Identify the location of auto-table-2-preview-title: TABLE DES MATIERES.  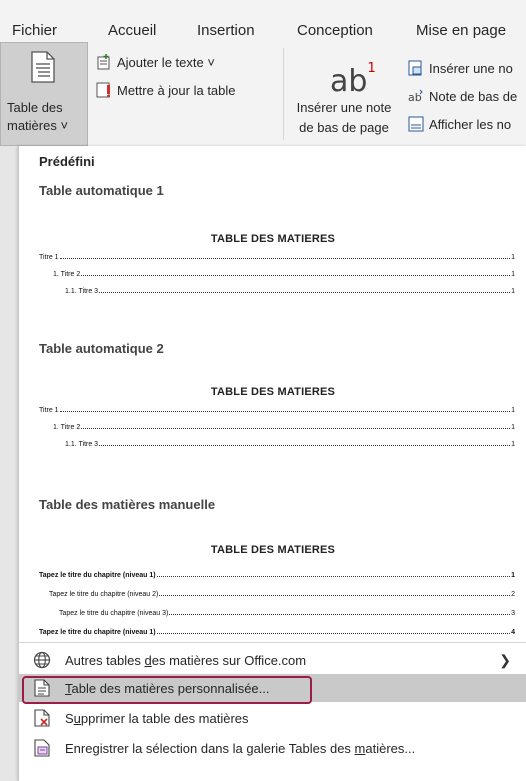
(273, 392).